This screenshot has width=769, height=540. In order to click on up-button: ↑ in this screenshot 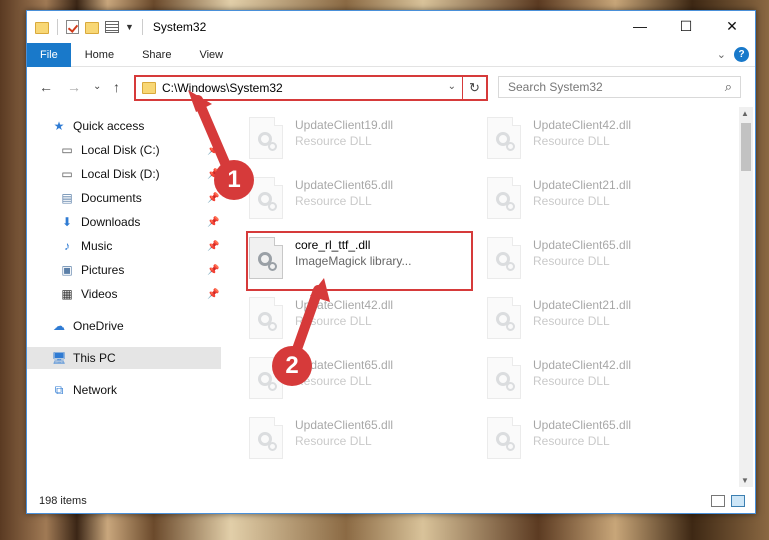, I will do `click(116, 87)`.